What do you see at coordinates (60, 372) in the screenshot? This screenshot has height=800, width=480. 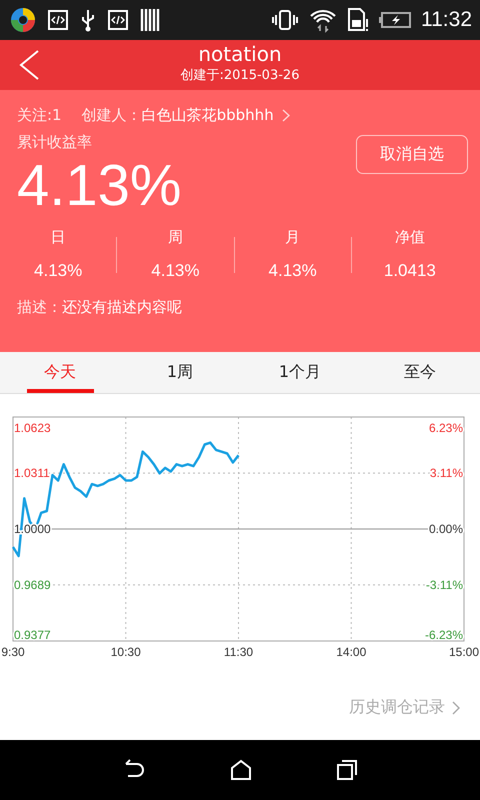 I see `period-tab: 今天` at bounding box center [60, 372].